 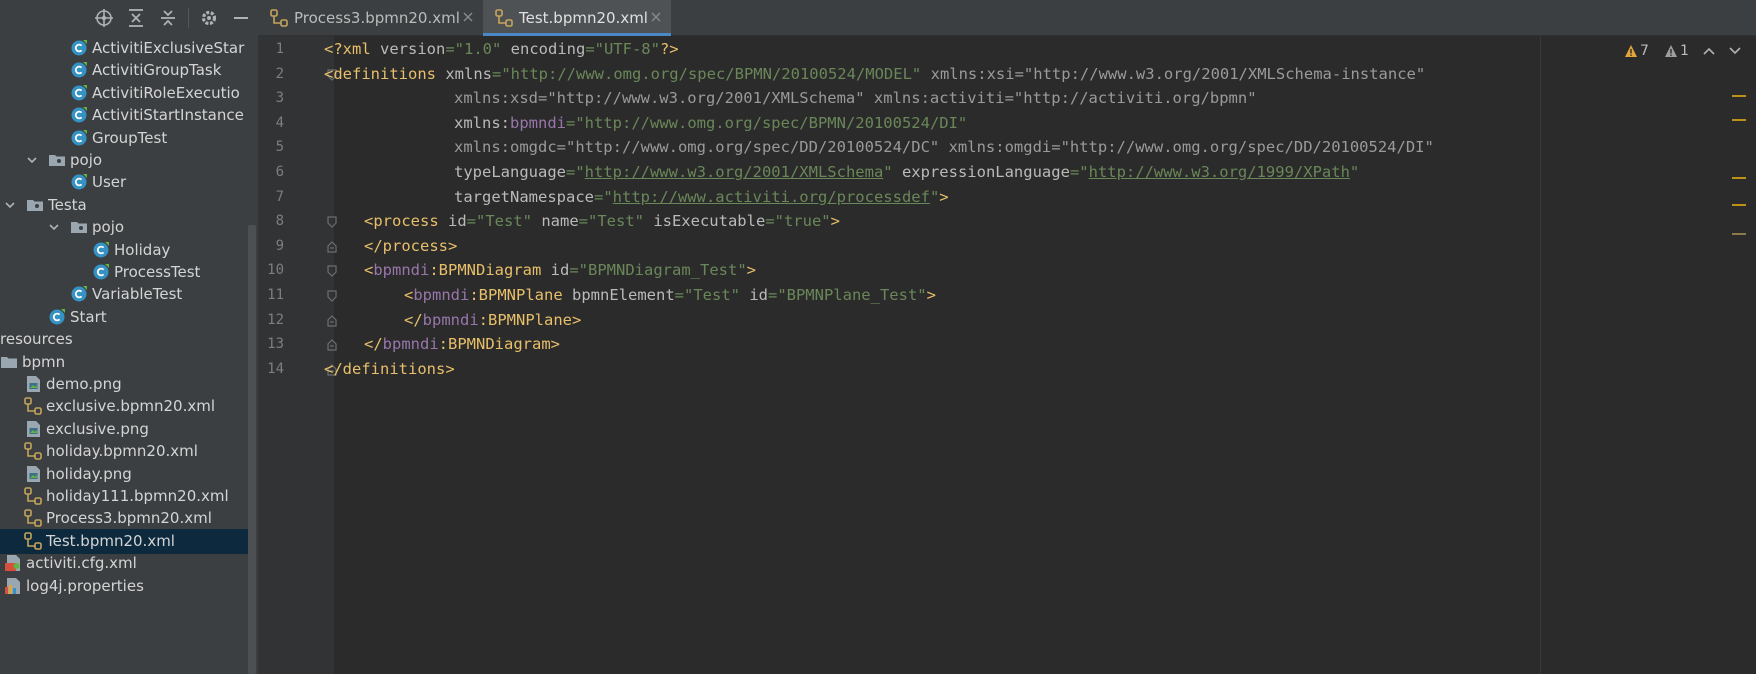 What do you see at coordinates (577, 18) in the screenshot?
I see `tab-test-bpmn20-xml: Test.bpmn20.xml` at bounding box center [577, 18].